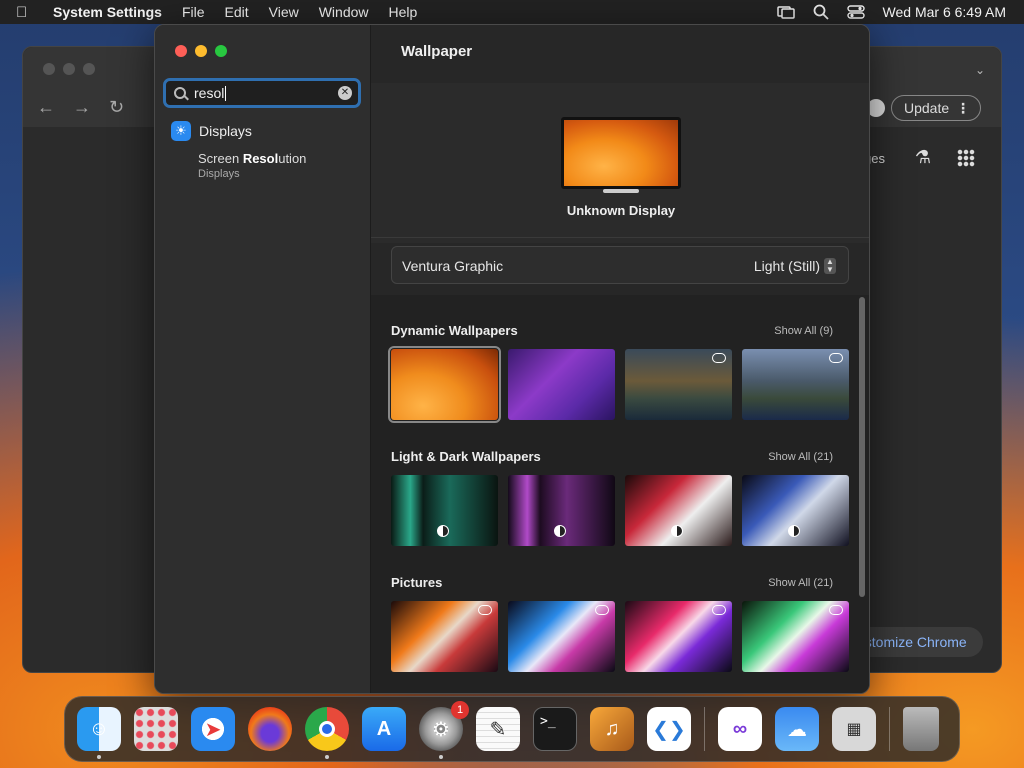  Describe the element at coordinates (923, 157) in the screenshot. I see `labs-flask-icon: ⚗` at that location.